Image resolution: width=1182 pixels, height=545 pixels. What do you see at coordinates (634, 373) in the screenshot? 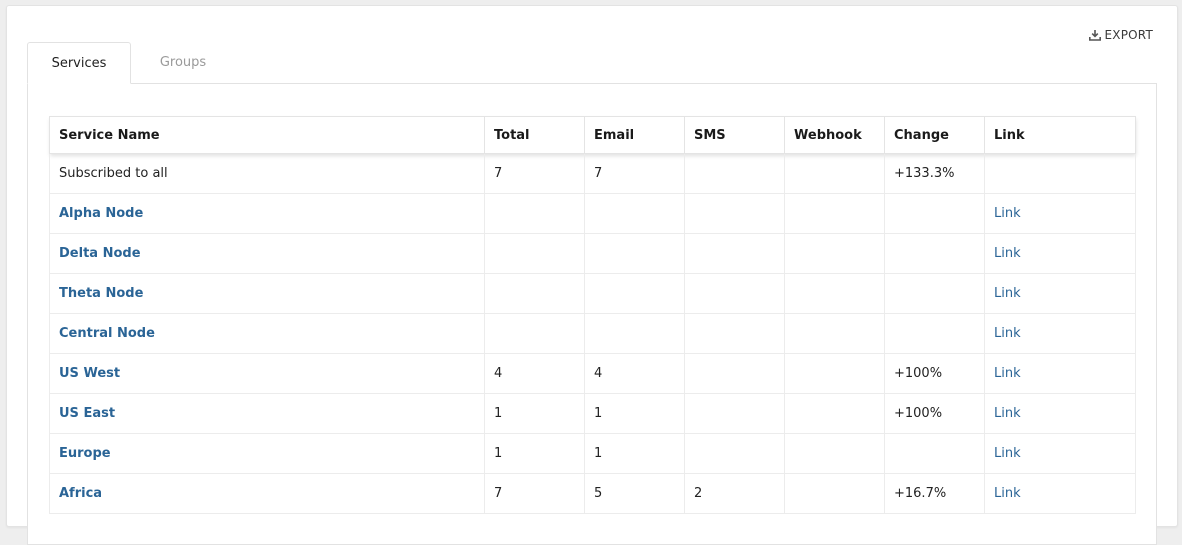
I see `email-cell: 4` at bounding box center [634, 373].